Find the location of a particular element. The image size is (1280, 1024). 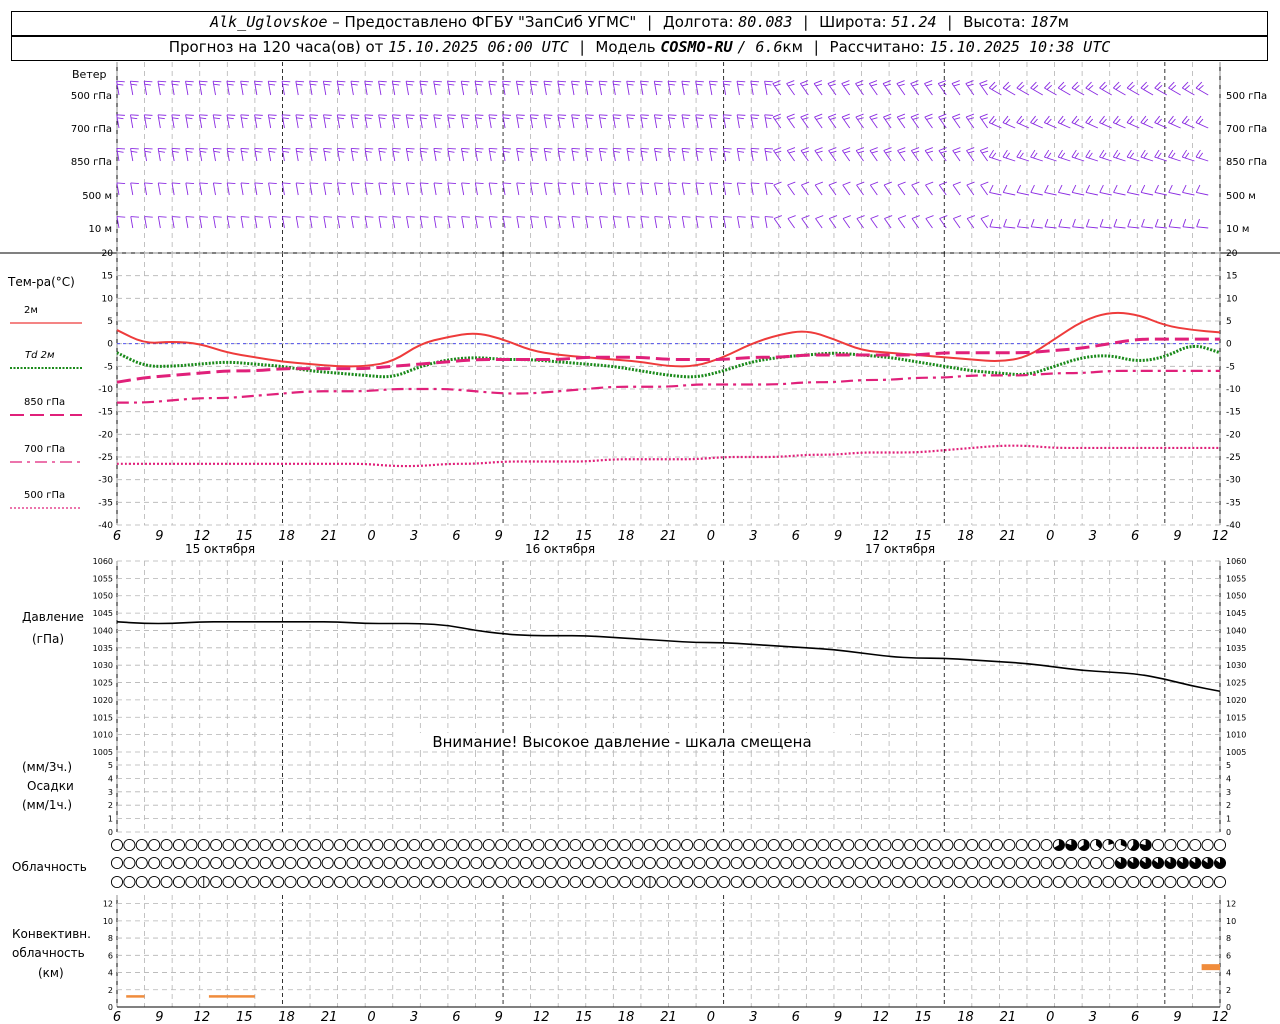

conv-ytick: 8 is located at coordinates (110, 938).